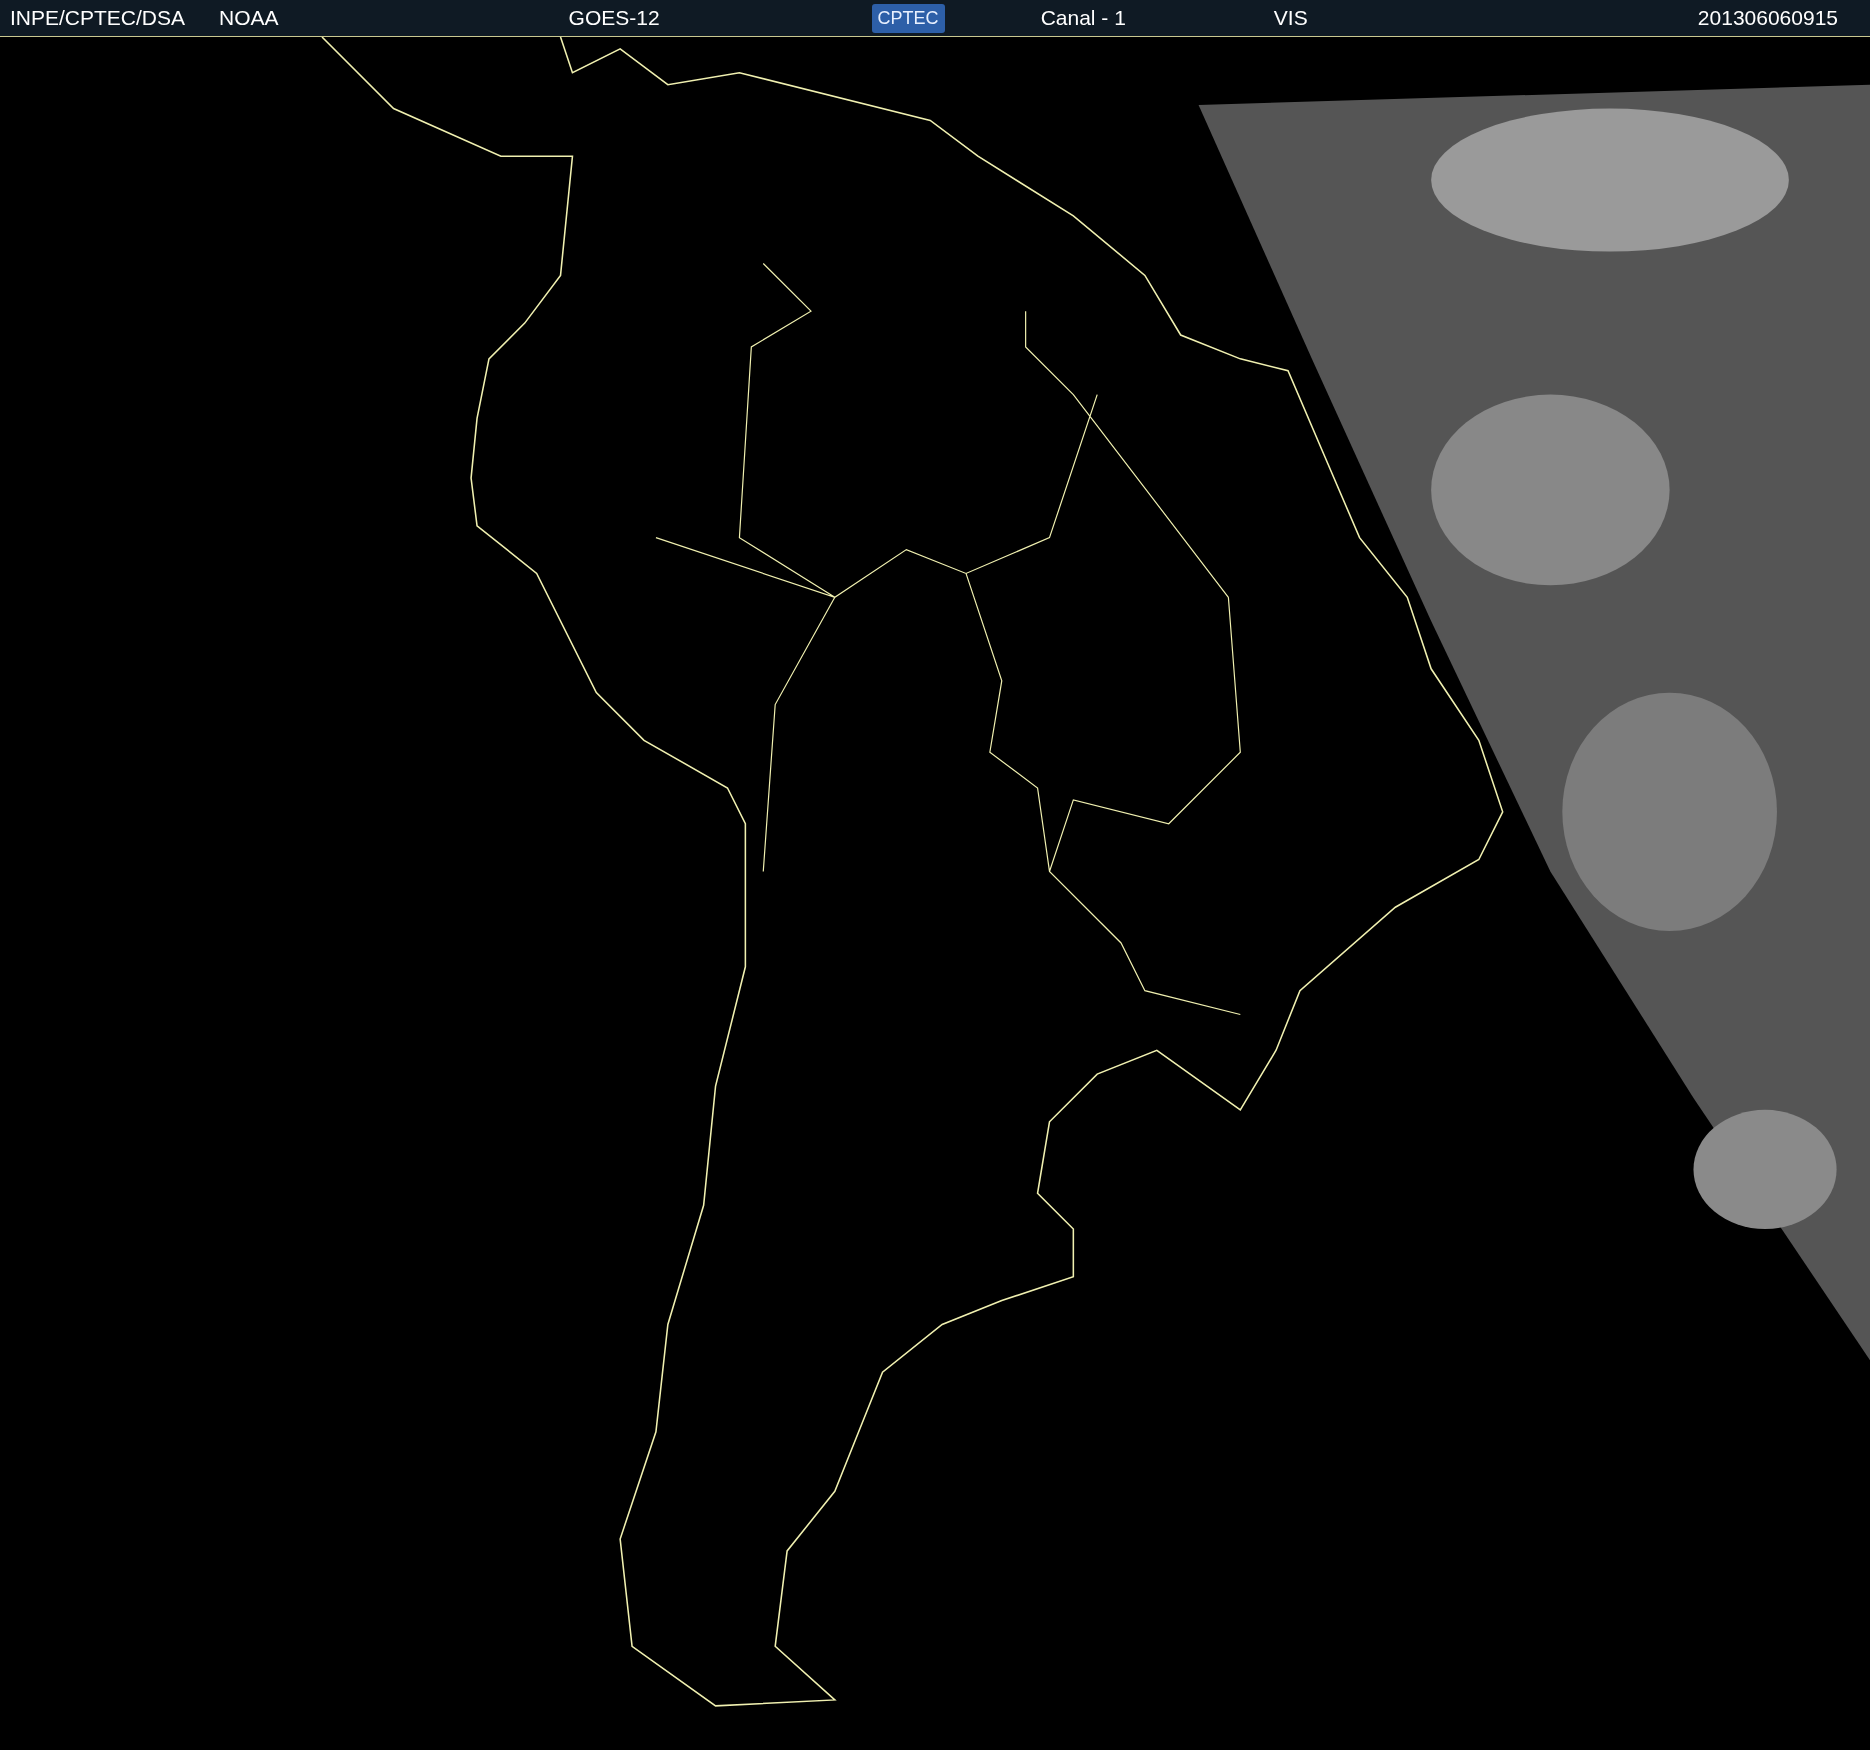  Describe the element at coordinates (1290, 18) in the screenshot. I see `band-label: VIS` at that location.